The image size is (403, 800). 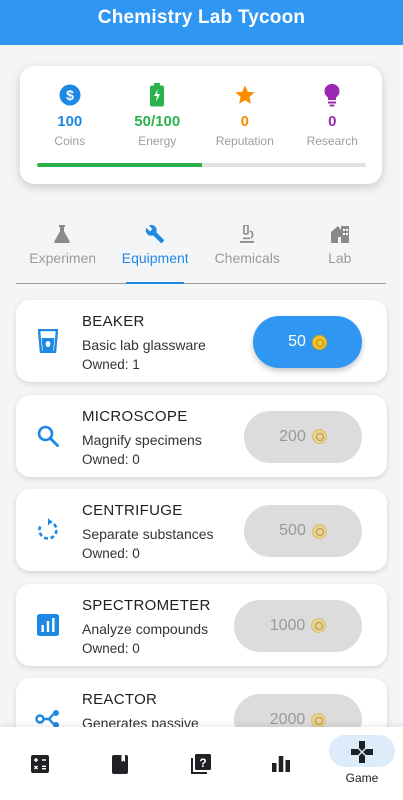 I want to click on dollar-icon: $, so click(x=70, y=95).